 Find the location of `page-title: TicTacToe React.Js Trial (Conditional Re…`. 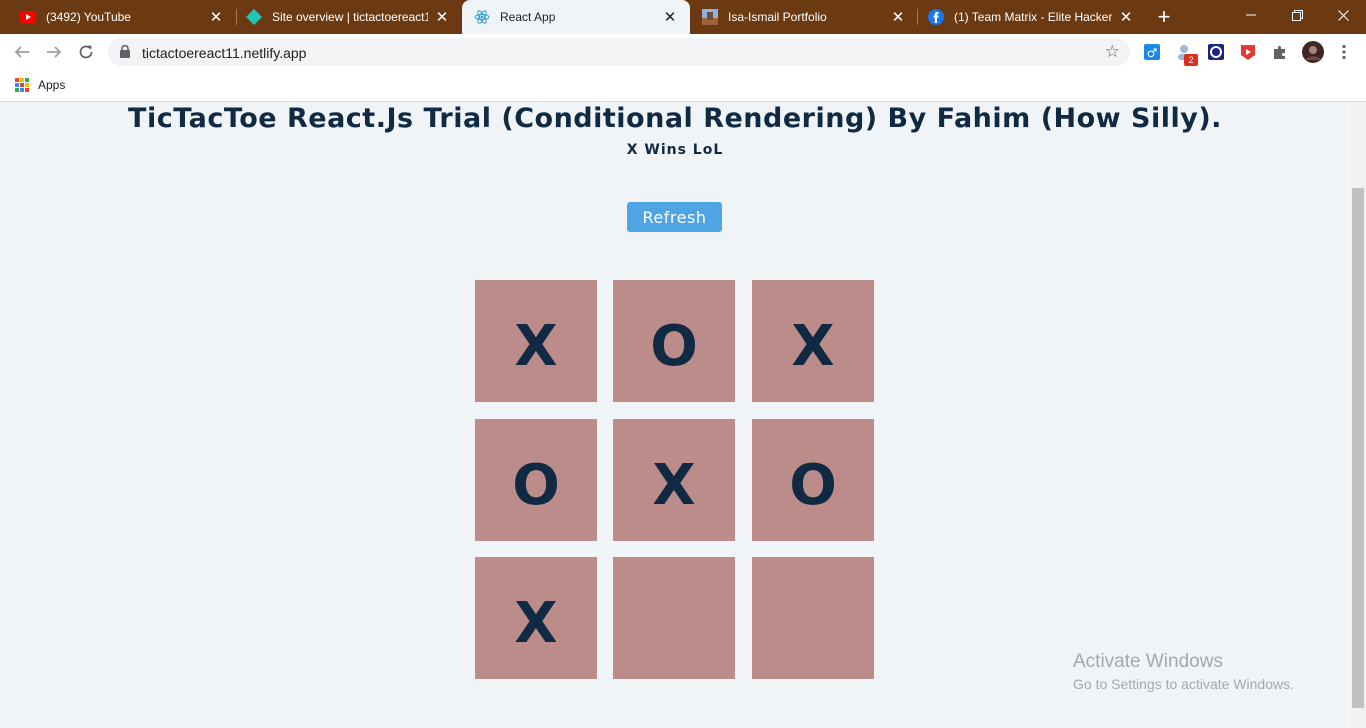

page-title: TicTacToe React.Js Trial (Conditional Re… is located at coordinates (675, 118).